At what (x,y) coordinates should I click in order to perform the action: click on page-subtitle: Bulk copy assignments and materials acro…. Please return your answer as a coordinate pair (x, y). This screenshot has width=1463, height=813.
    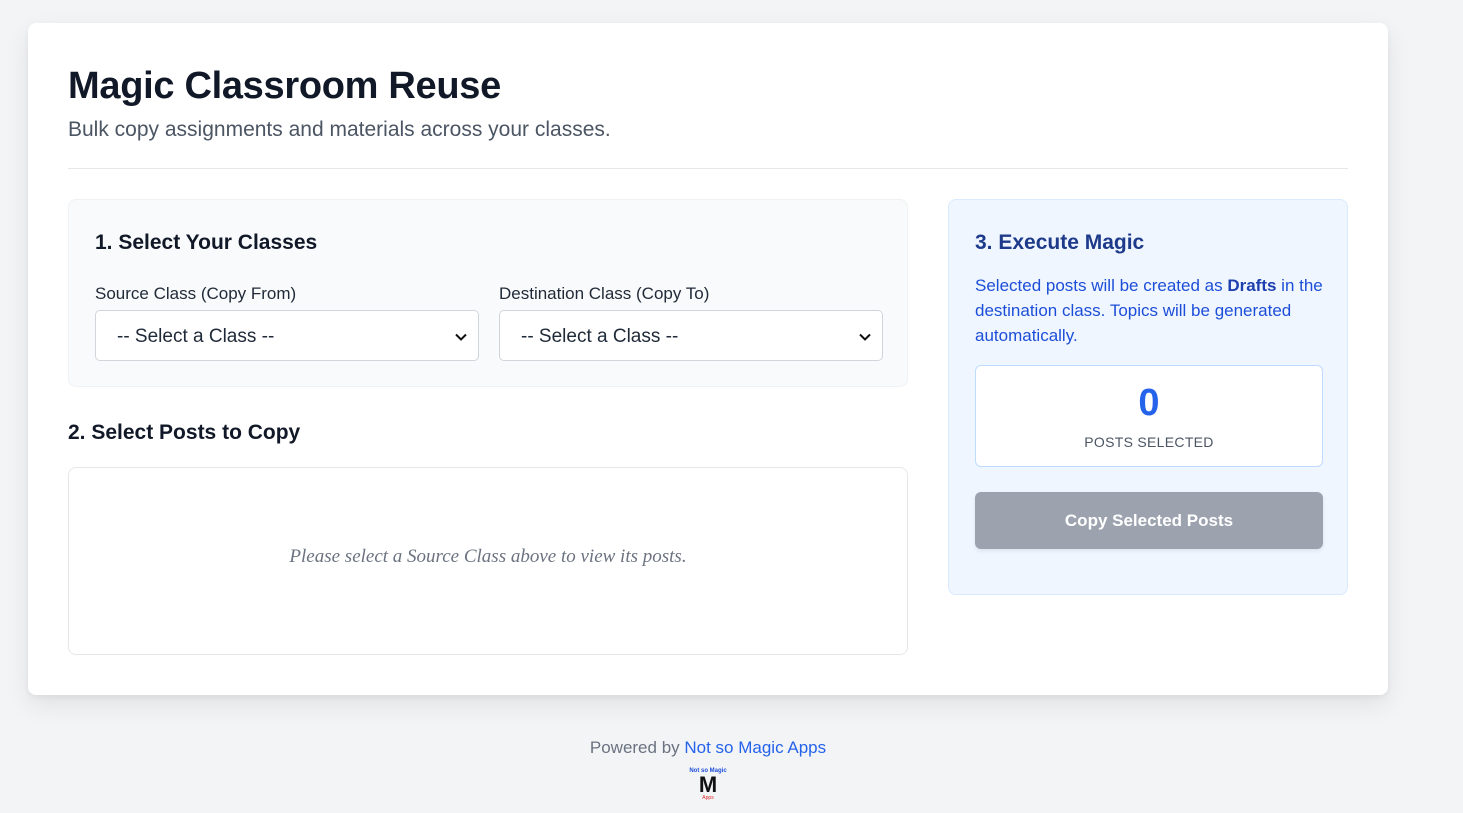
    Looking at the image, I should click on (339, 129).